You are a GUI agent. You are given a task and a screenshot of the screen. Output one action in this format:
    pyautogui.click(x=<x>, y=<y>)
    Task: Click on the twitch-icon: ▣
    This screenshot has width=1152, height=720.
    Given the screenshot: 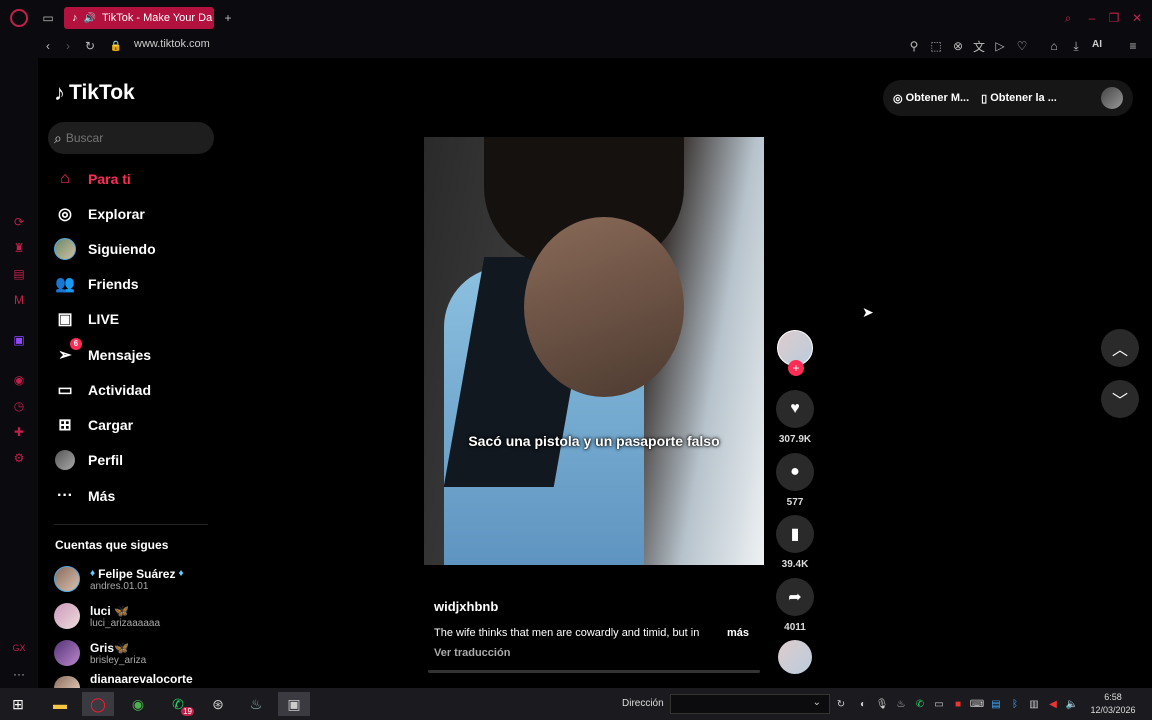 What is the action you would take?
    pyautogui.click(x=19, y=340)
    